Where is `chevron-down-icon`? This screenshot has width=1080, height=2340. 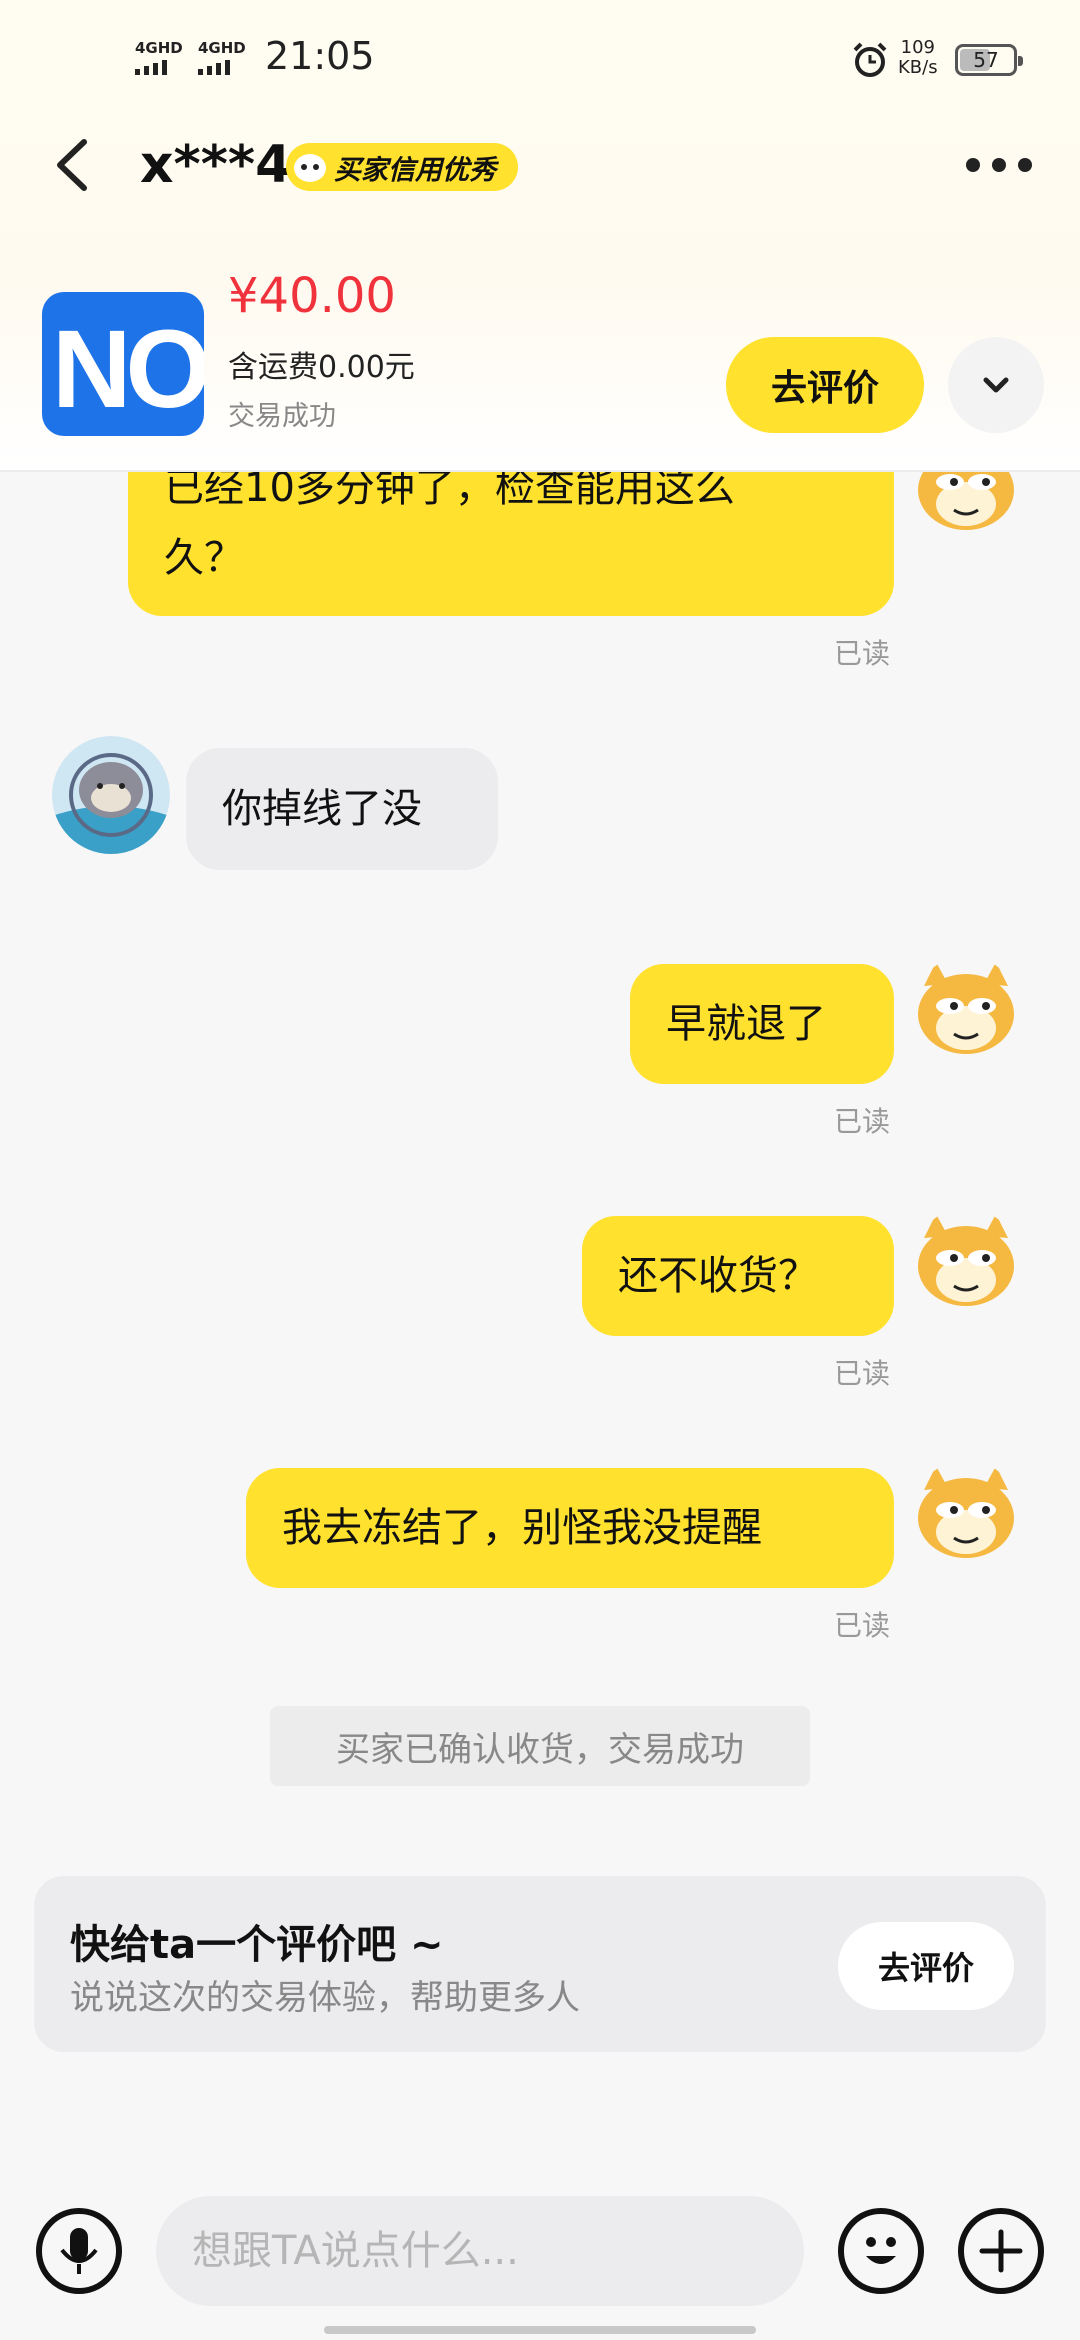 chevron-down-icon is located at coordinates (996, 385).